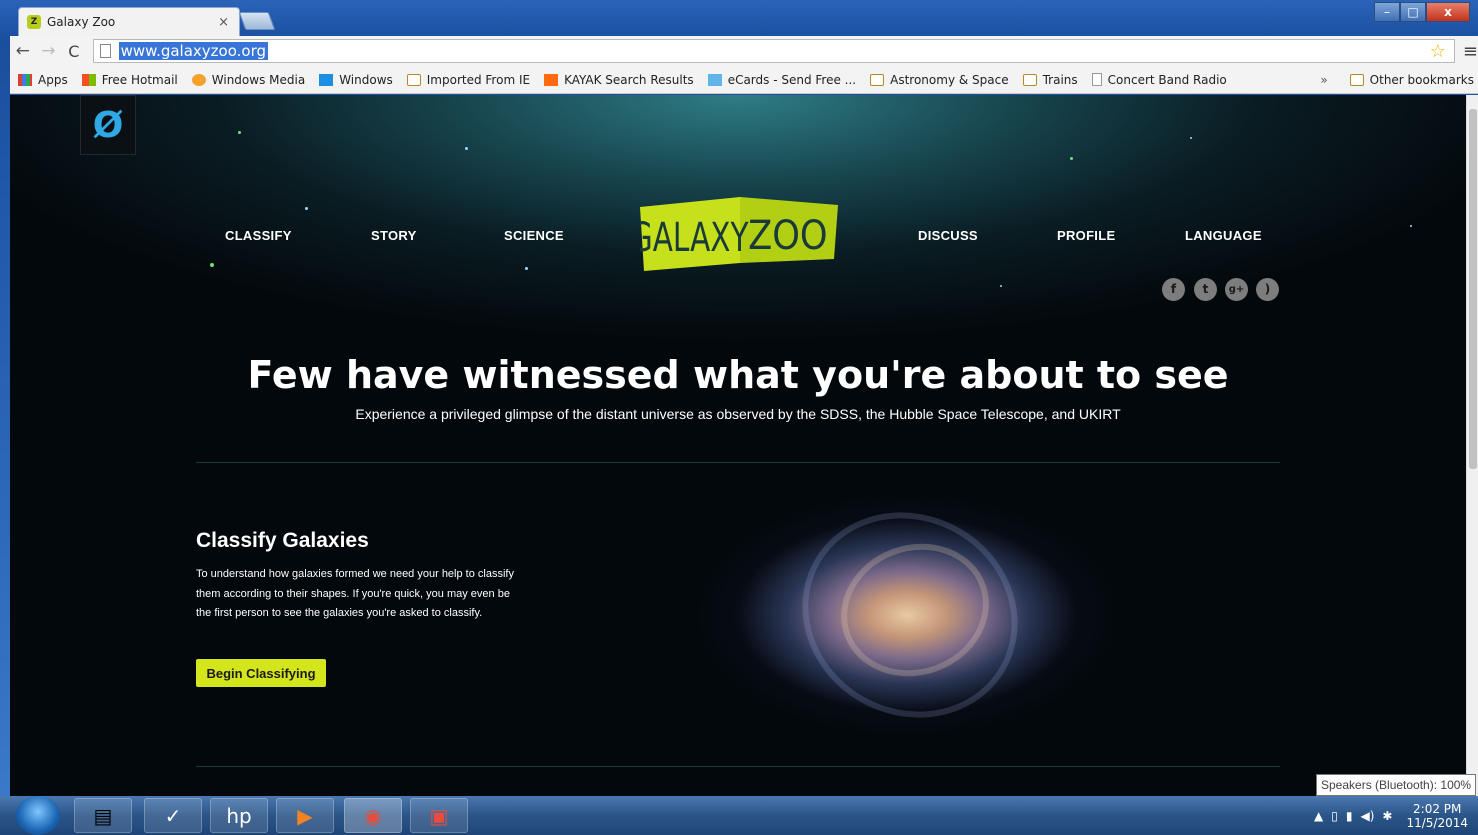  What do you see at coordinates (1421, 79) in the screenshot?
I see `bookmark-label: Other bookmarks` at bounding box center [1421, 79].